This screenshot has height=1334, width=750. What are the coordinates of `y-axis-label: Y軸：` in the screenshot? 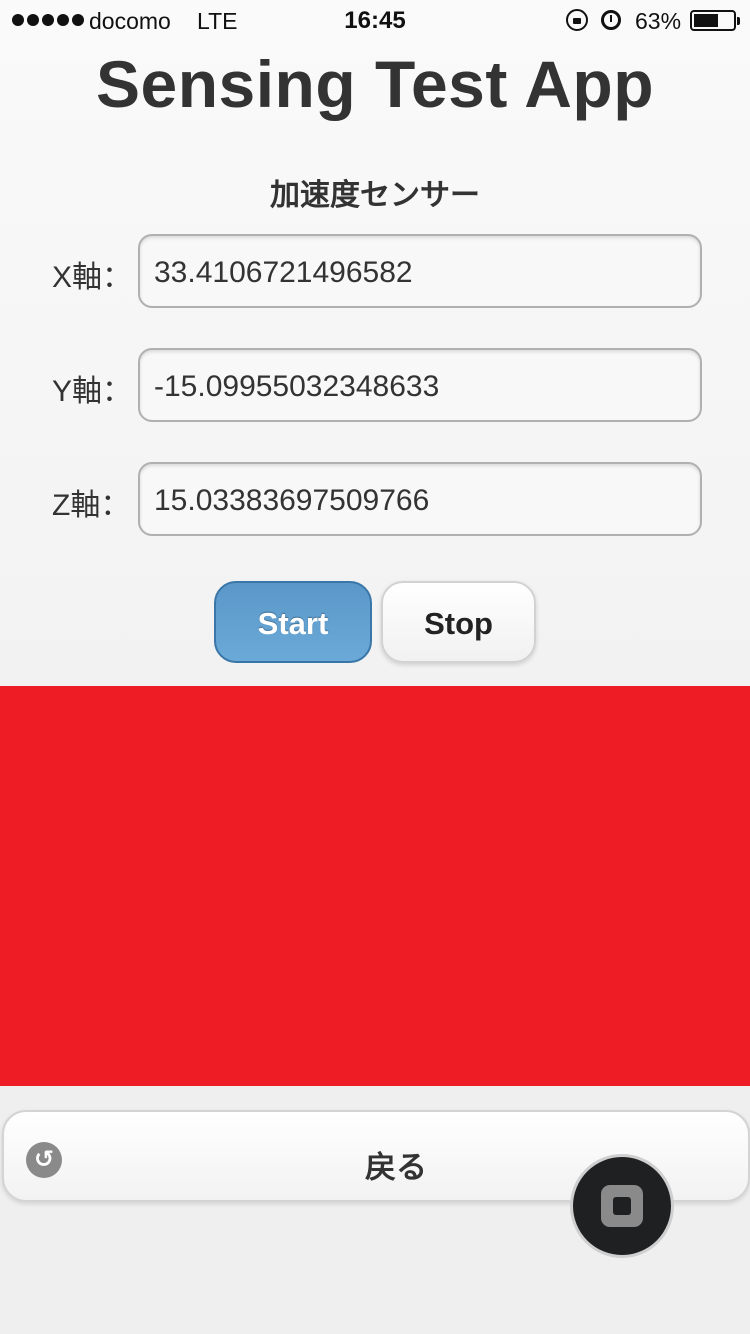 It's located at (92, 391).